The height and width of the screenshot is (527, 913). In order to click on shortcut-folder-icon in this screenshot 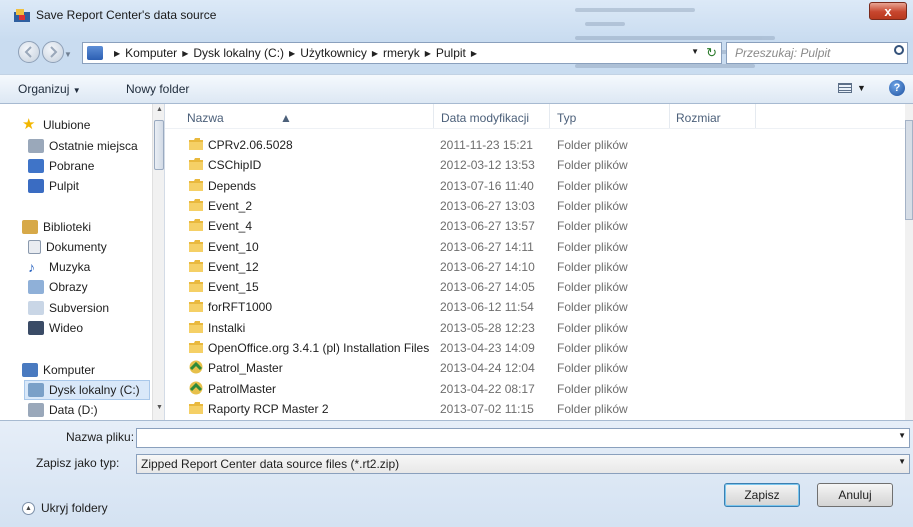, I will do `click(196, 367)`.